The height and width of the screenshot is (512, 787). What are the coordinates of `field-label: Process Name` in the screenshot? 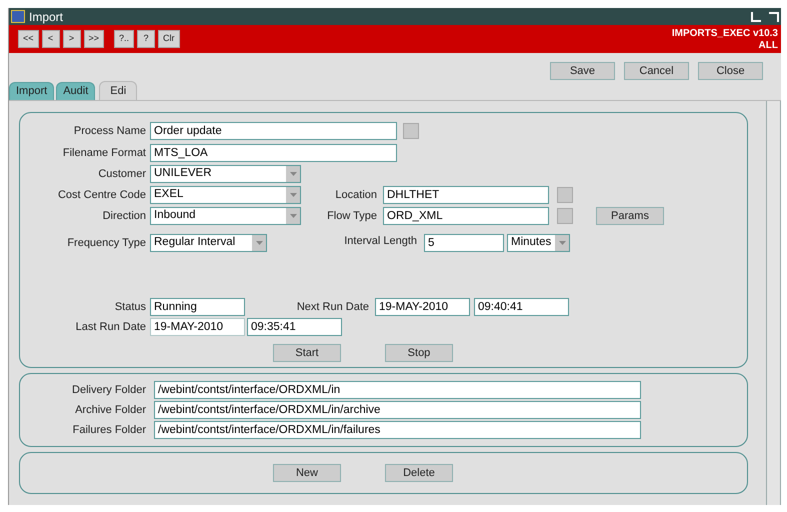 It's located at (109, 131).